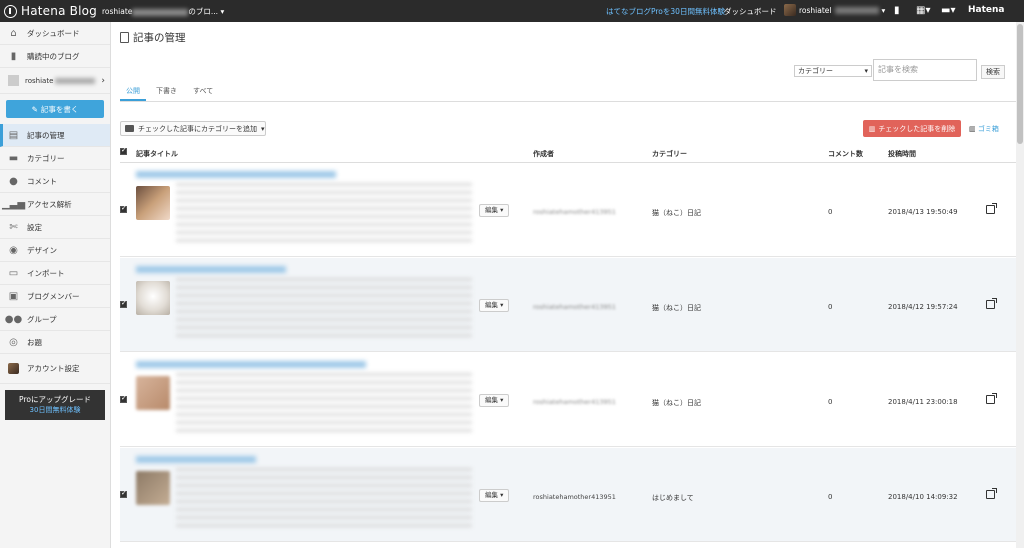 The image size is (1024, 548). I want to click on edit-label: 編集, so click(491, 305).